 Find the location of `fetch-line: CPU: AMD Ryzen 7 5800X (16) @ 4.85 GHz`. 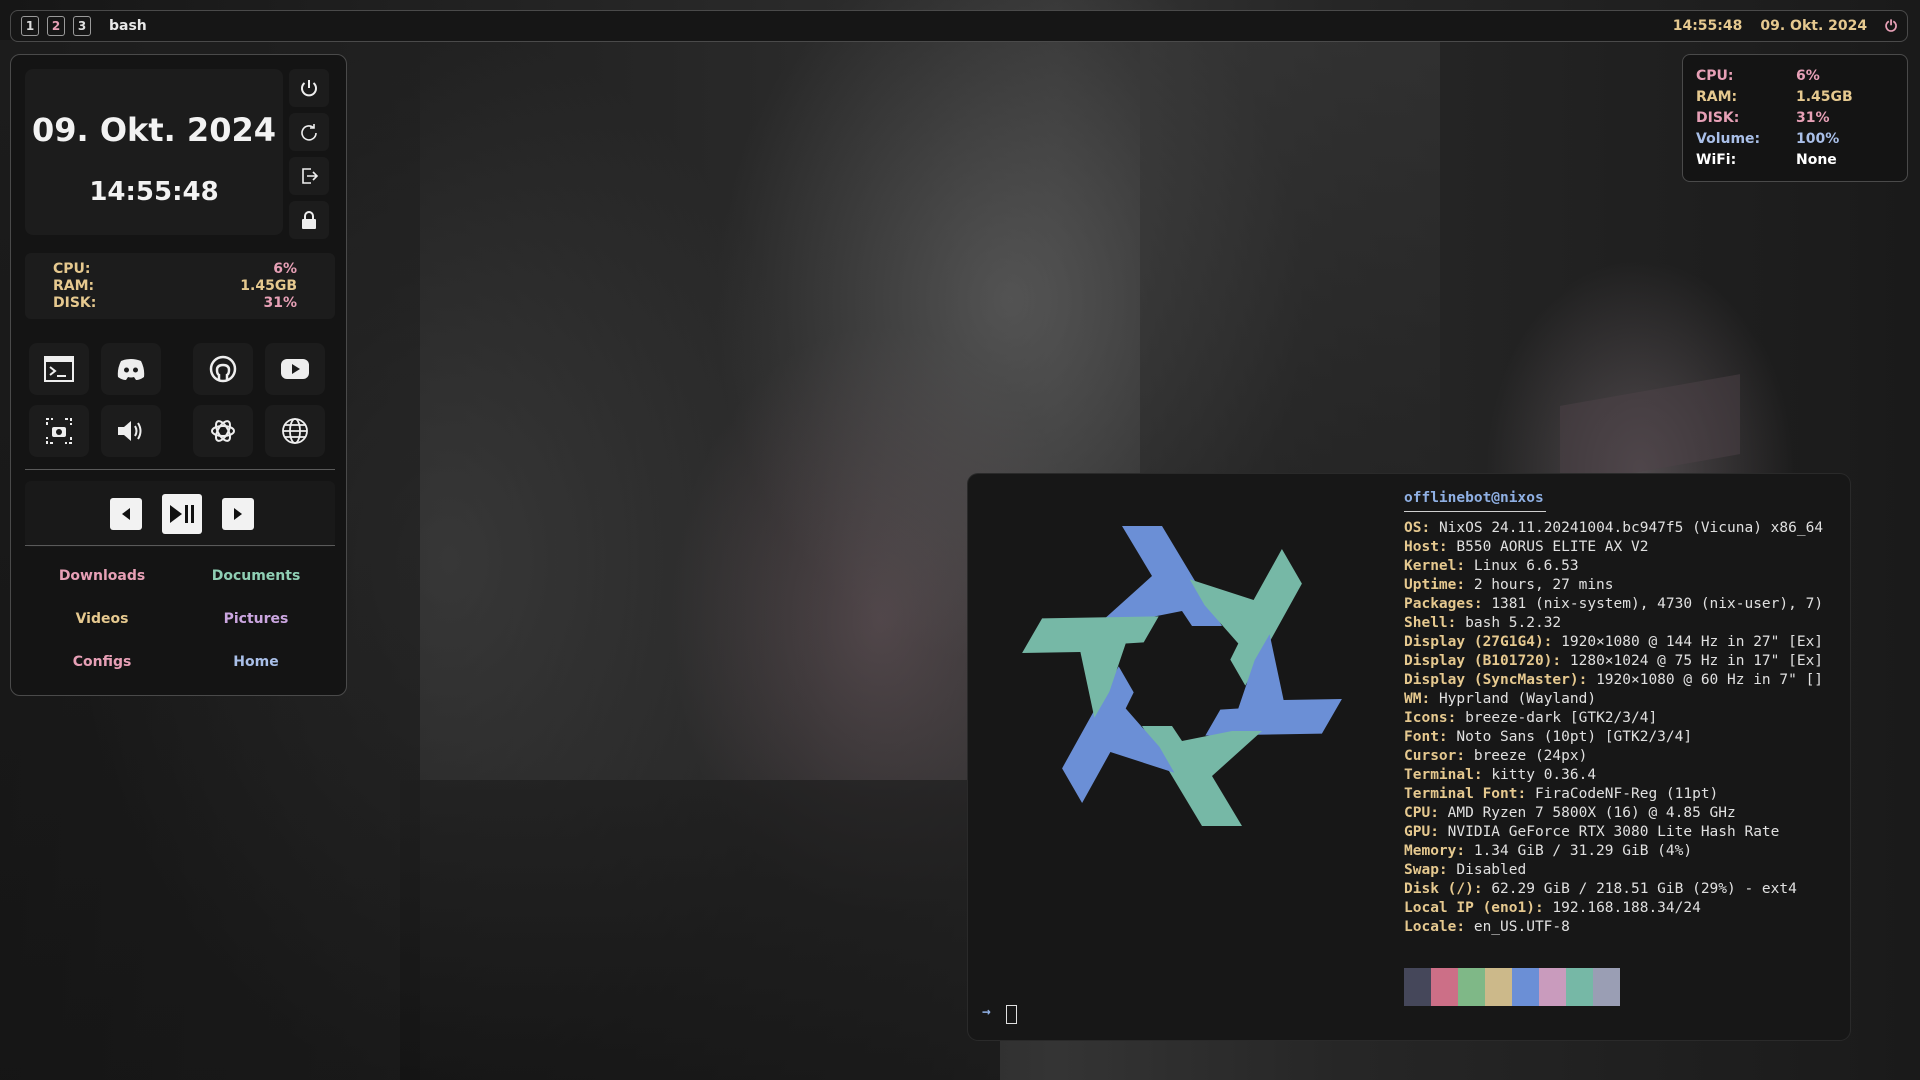

fetch-line: CPU: AMD Ryzen 7 5800X (16) @ 4.85 GHz is located at coordinates (1624, 814).